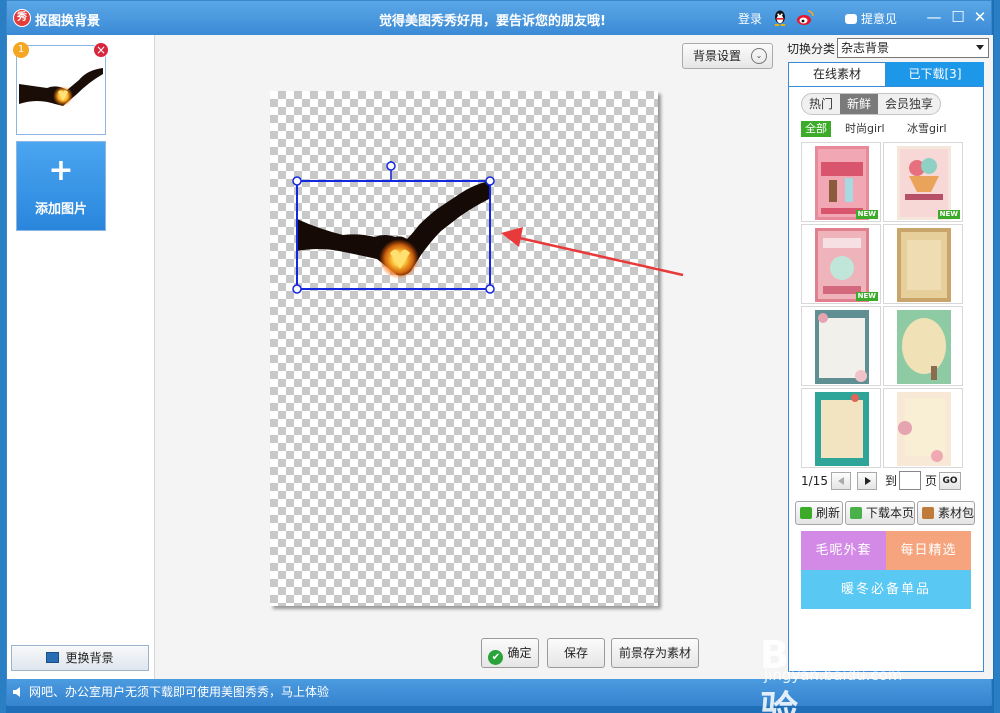  I want to click on chevron-right-icon, so click(868, 481).